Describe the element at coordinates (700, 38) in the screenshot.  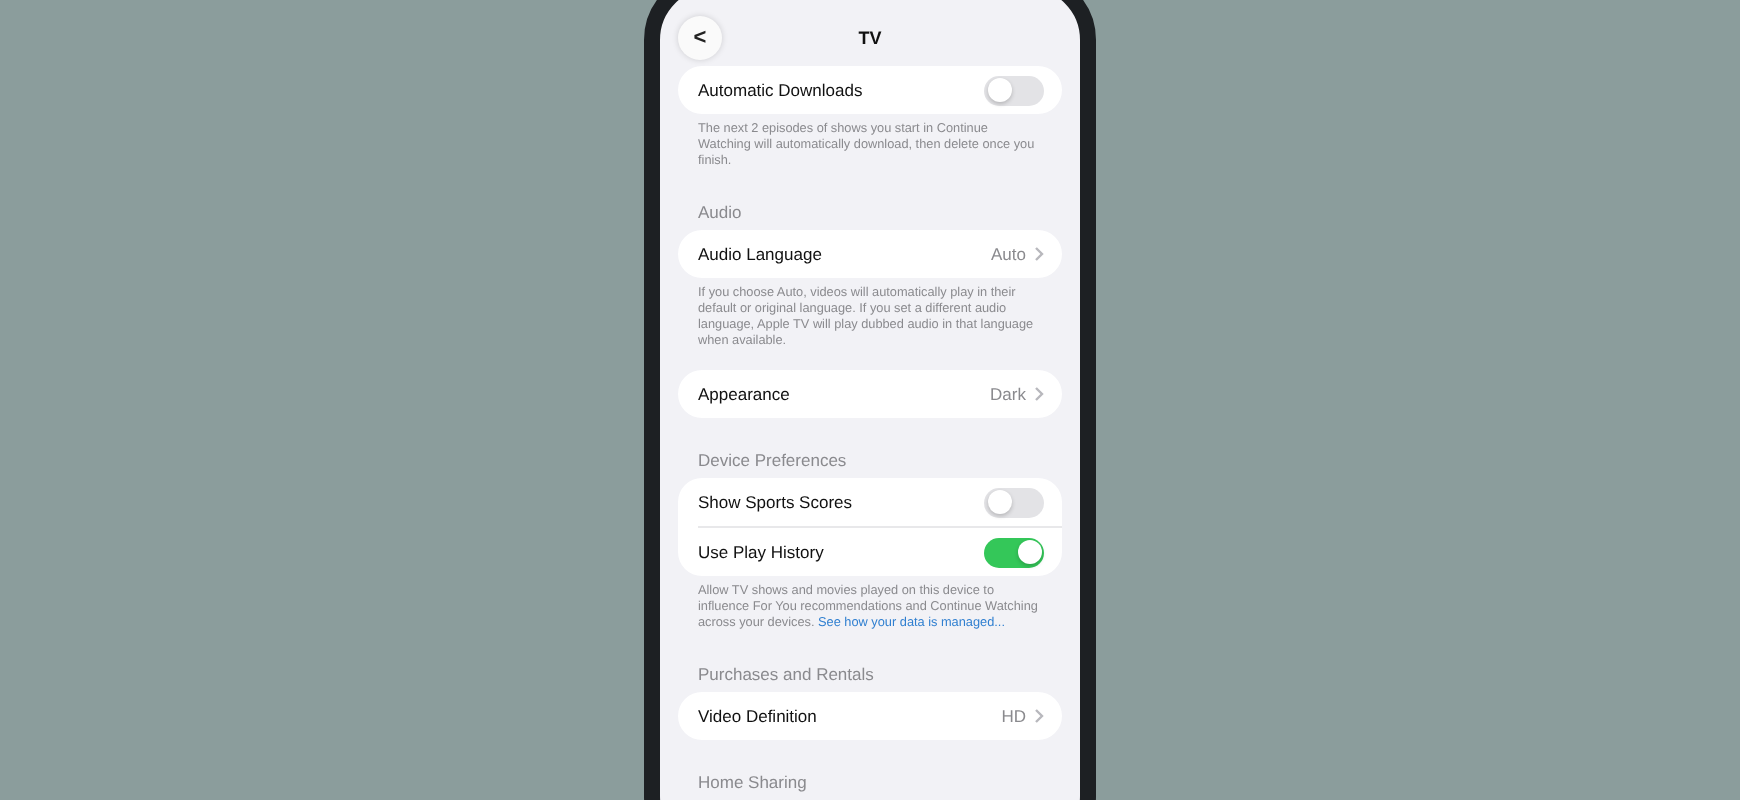
I see `back-button: <` at that location.